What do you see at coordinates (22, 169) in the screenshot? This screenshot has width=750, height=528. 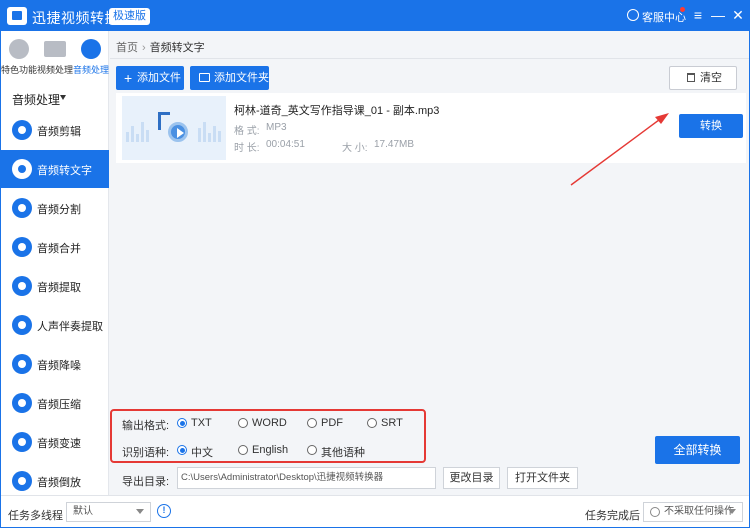 I see `speech-to-text-icon` at bounding box center [22, 169].